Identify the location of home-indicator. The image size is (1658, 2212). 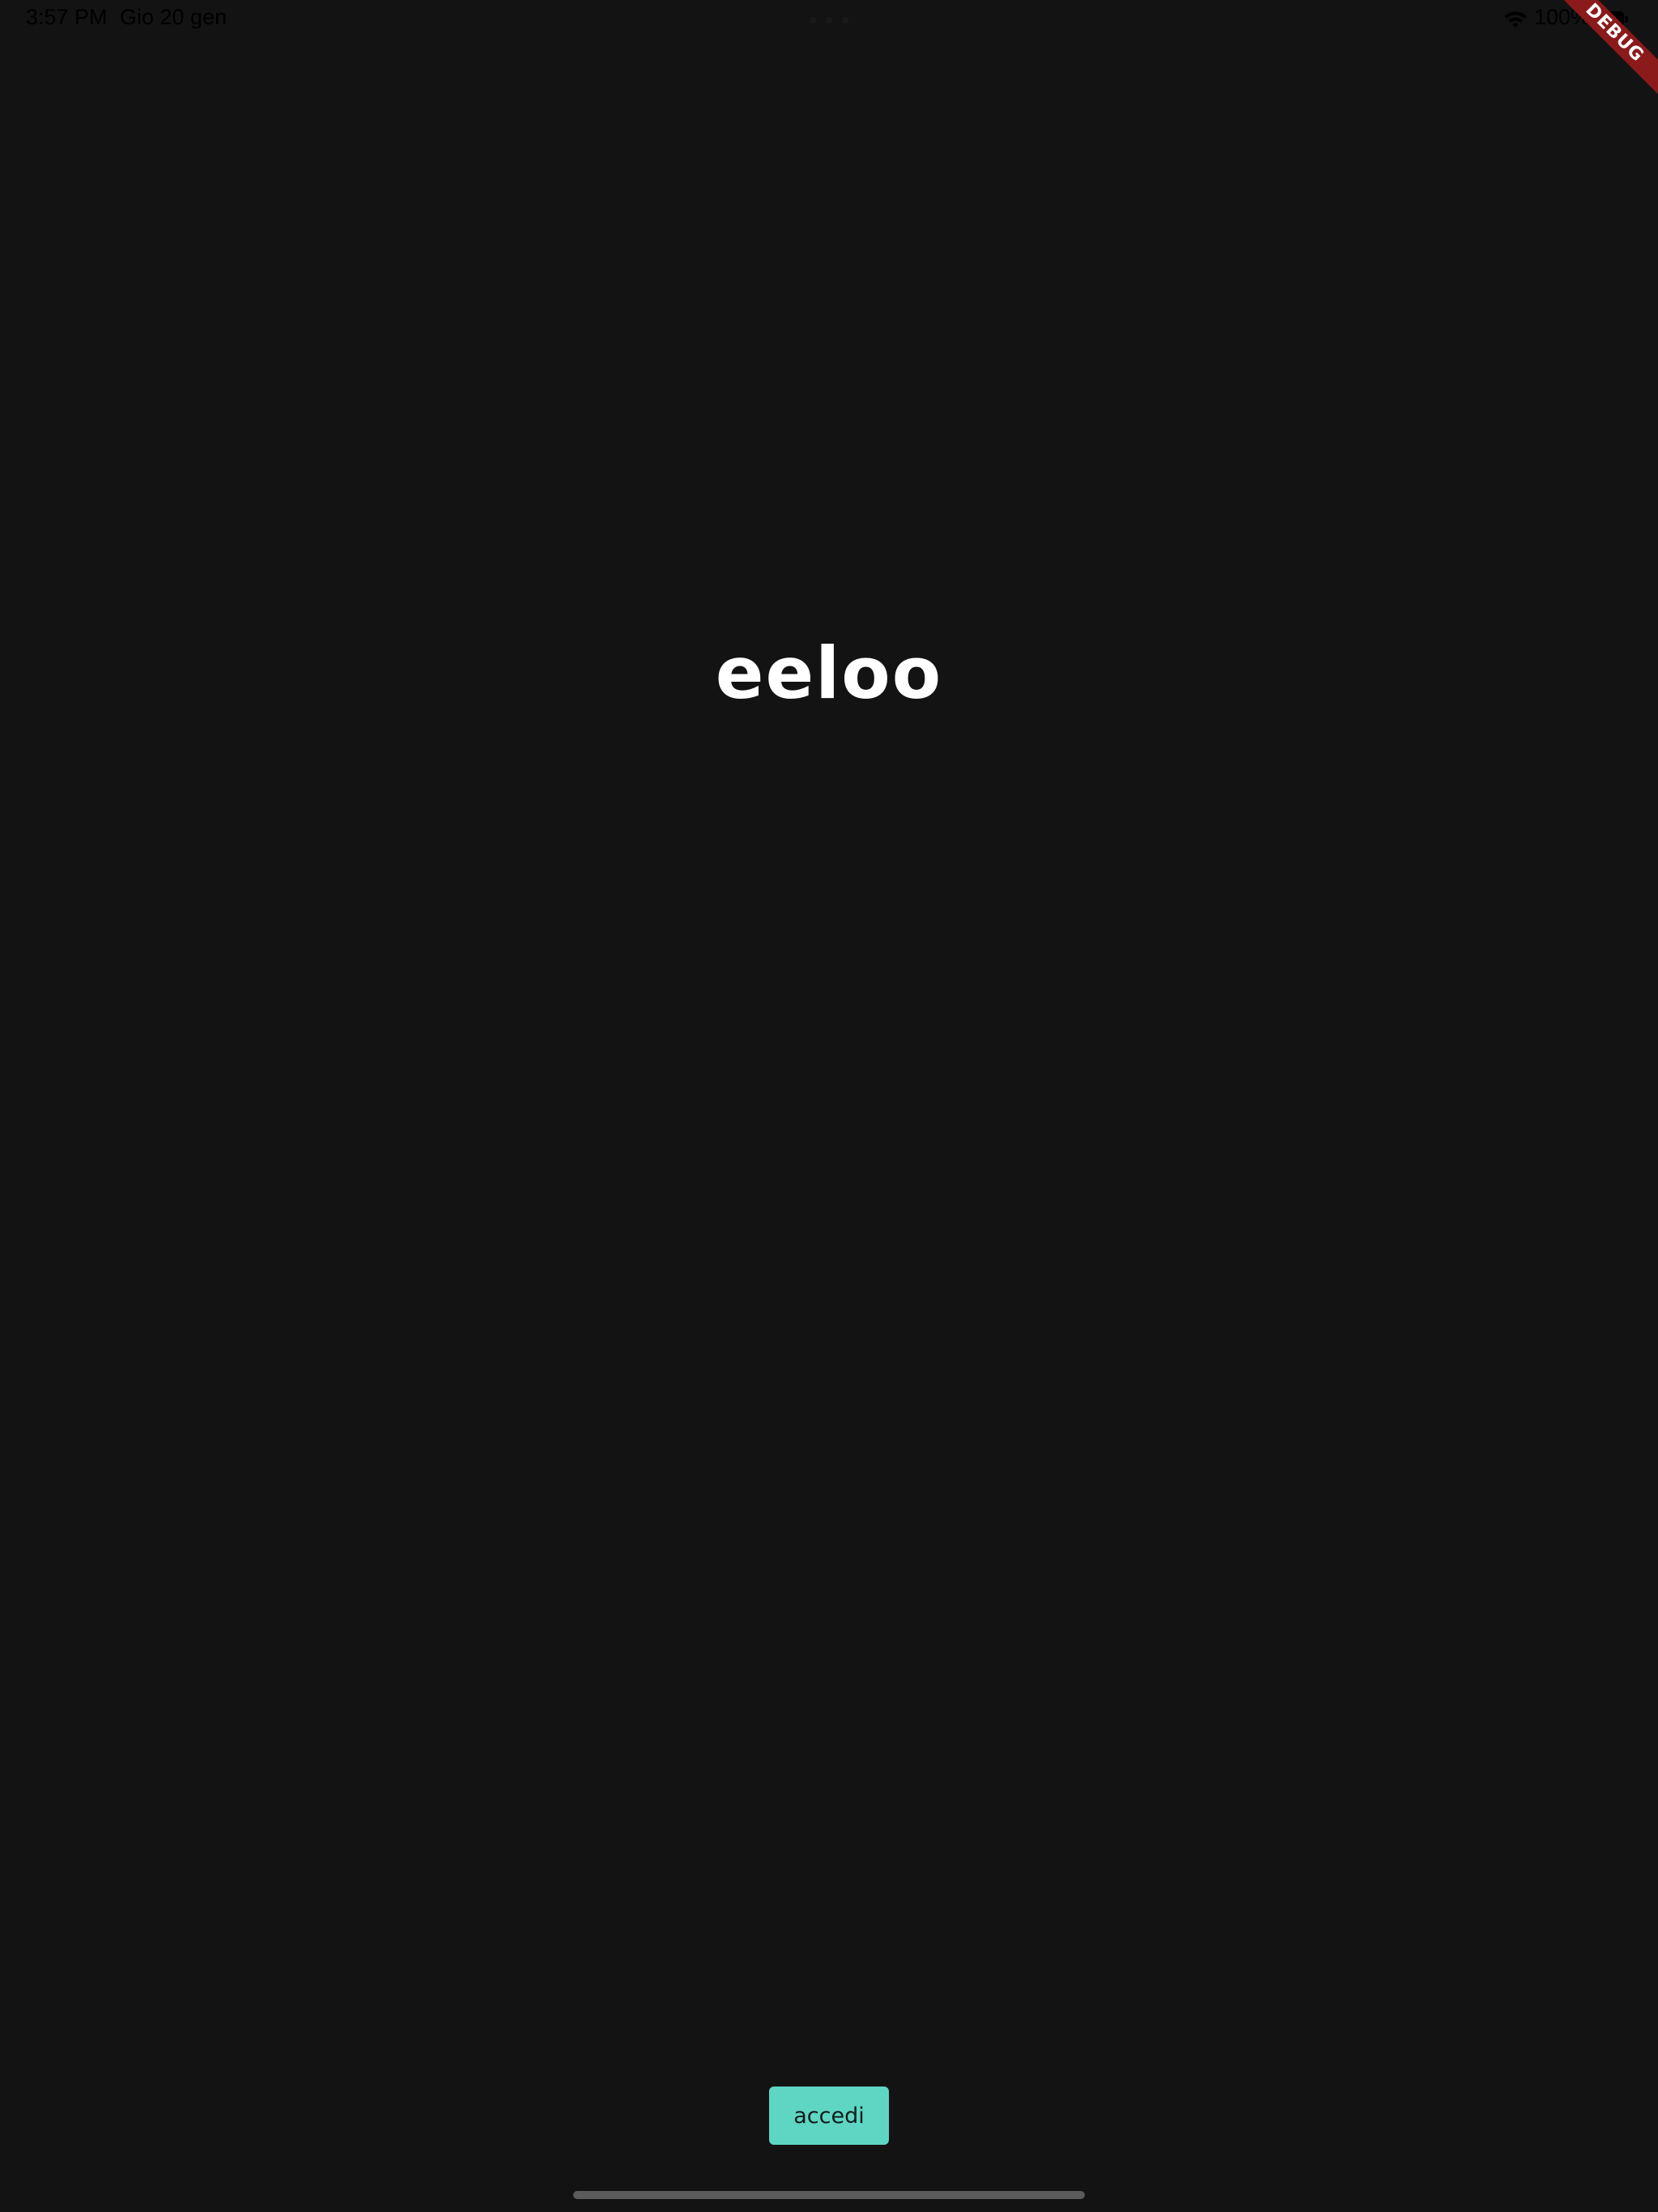
(829, 2195).